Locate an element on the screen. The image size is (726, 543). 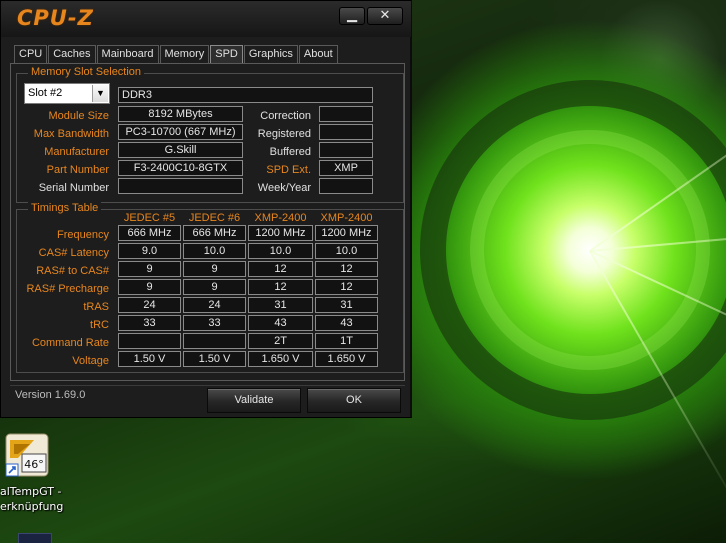
ok-button: OK is located at coordinates (354, 400).